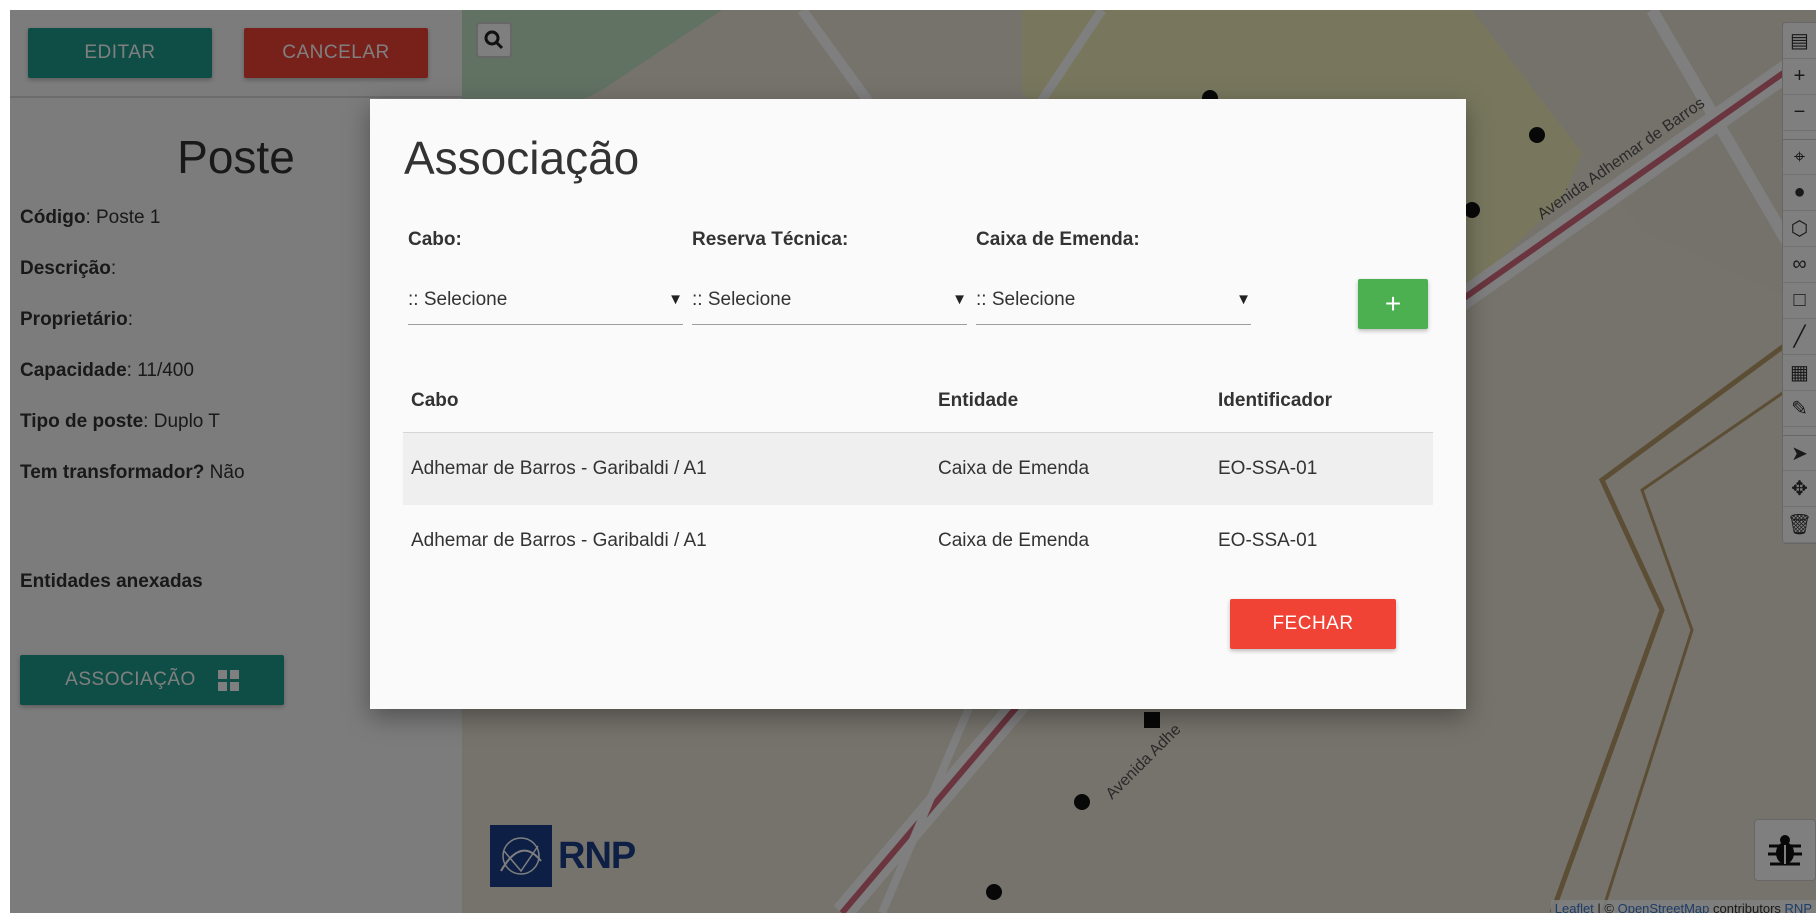 The height and width of the screenshot is (913, 1816). I want to click on select-reserva-value: :: Selecione, so click(742, 299).